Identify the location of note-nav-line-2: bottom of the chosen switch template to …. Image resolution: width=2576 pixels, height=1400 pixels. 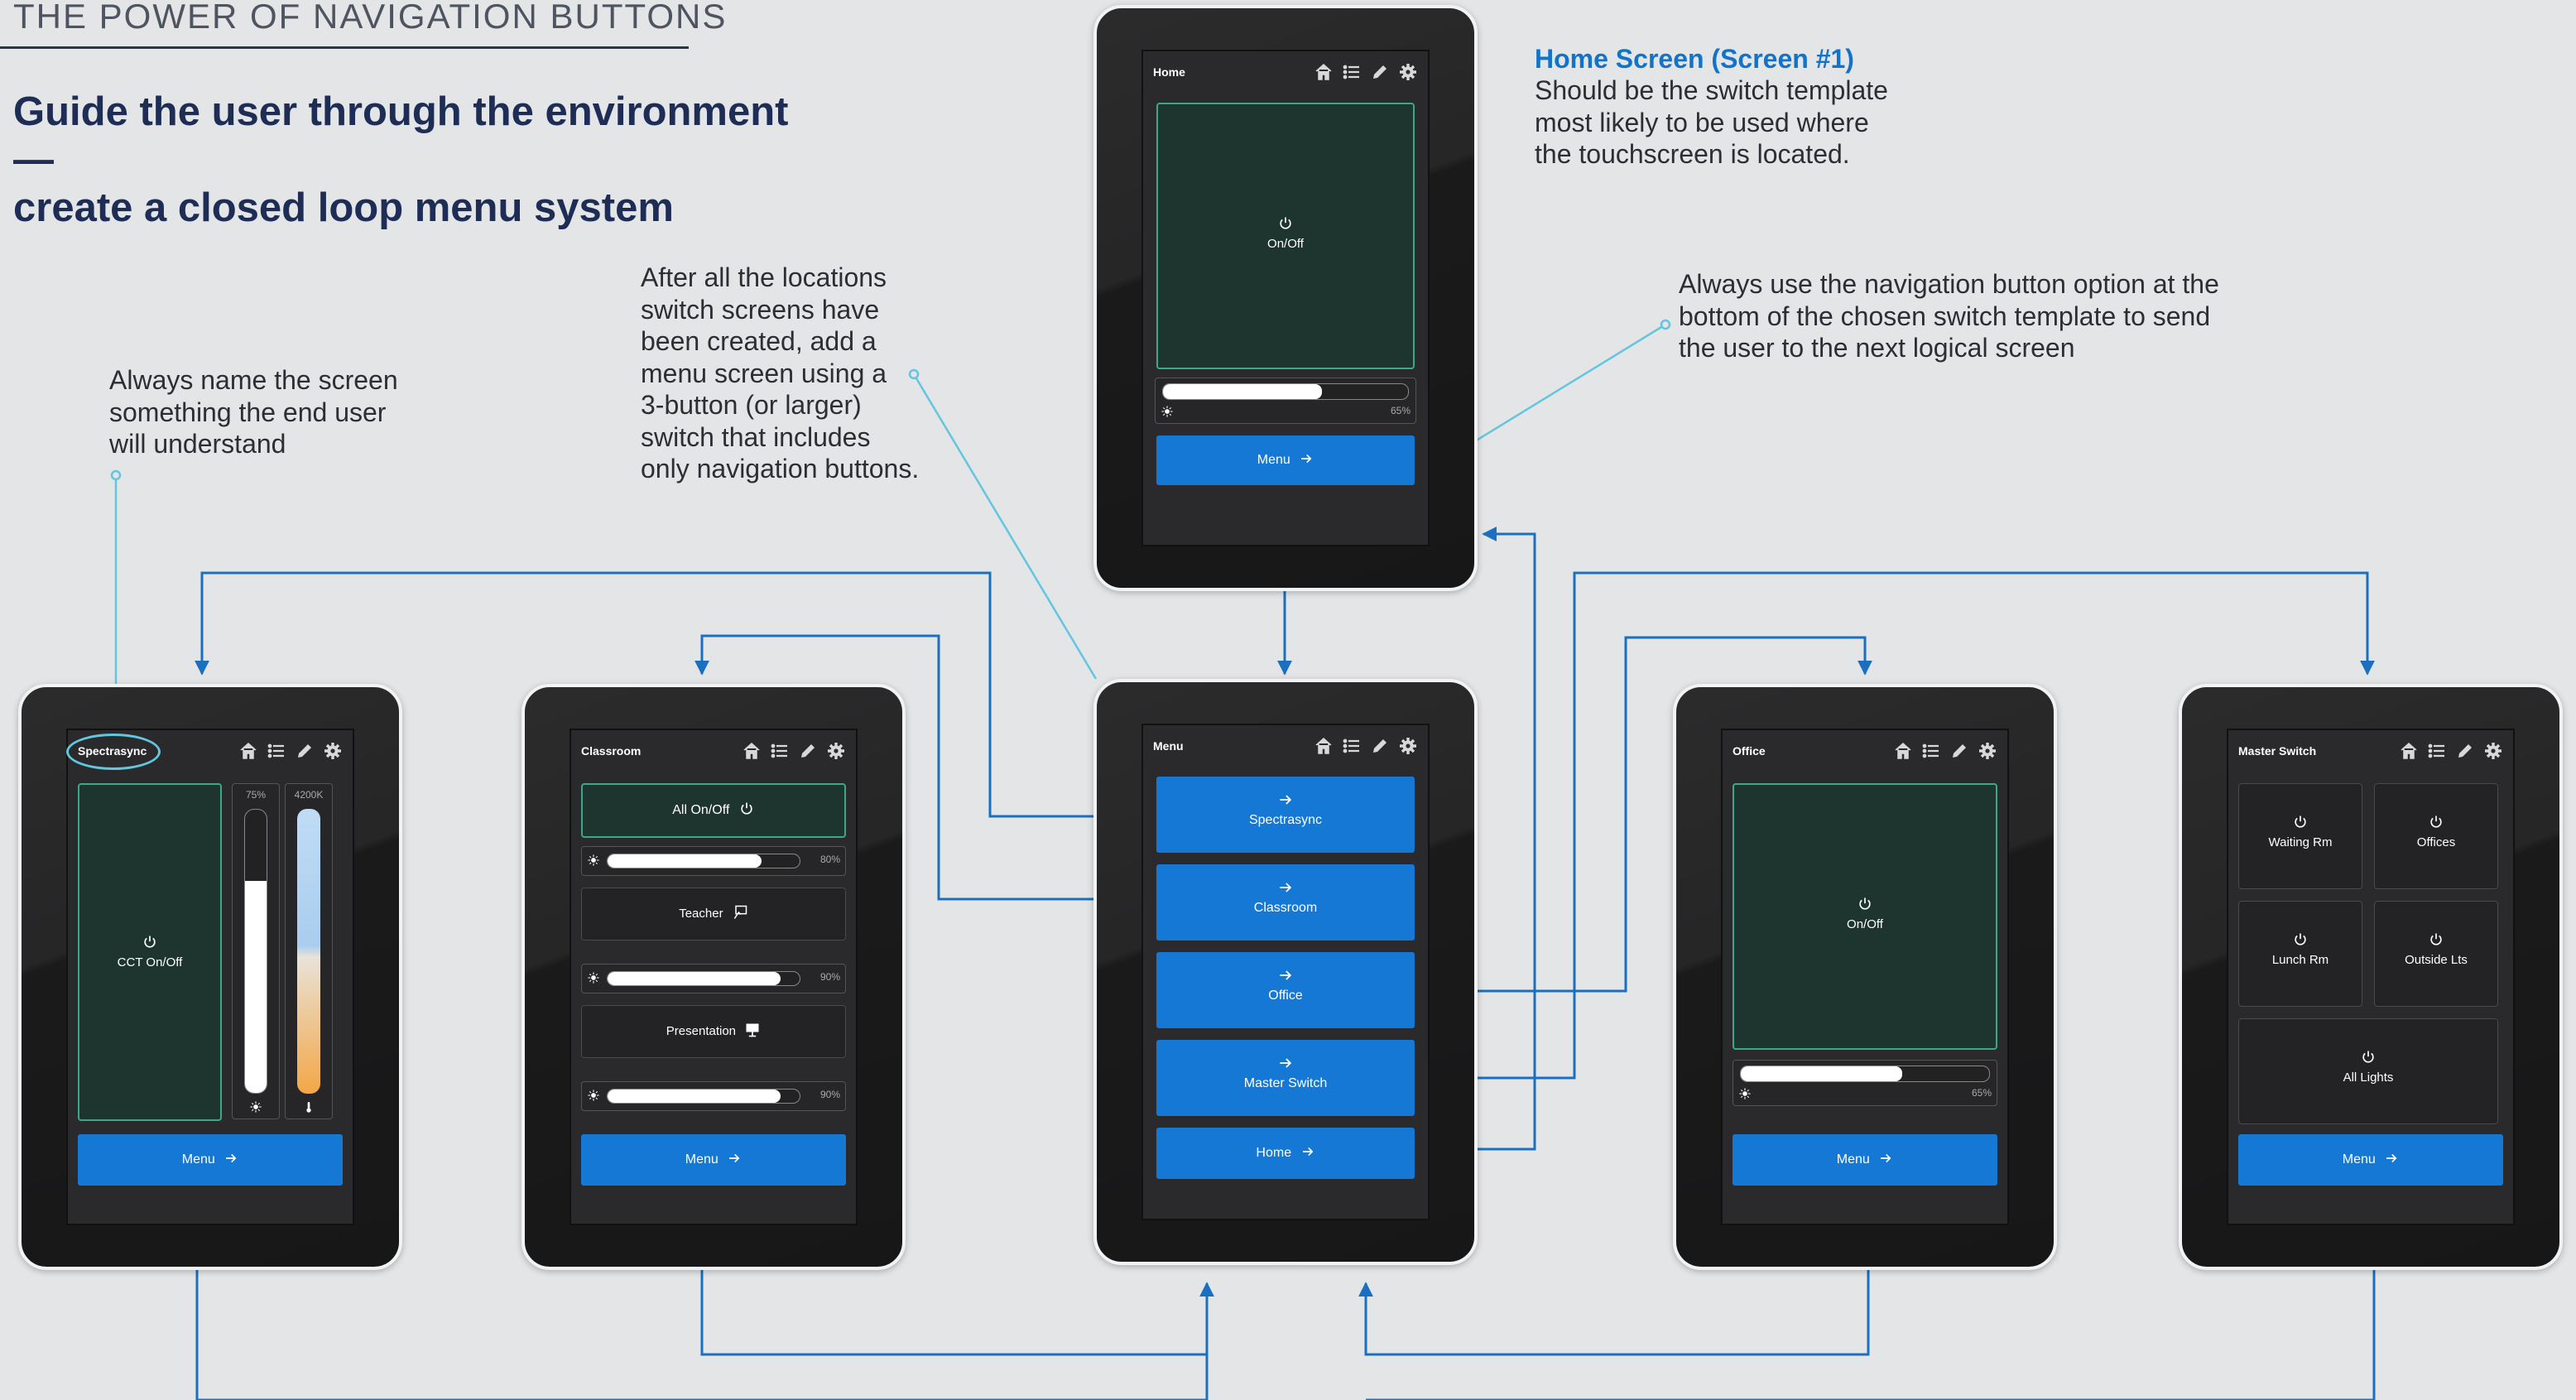
(1945, 316).